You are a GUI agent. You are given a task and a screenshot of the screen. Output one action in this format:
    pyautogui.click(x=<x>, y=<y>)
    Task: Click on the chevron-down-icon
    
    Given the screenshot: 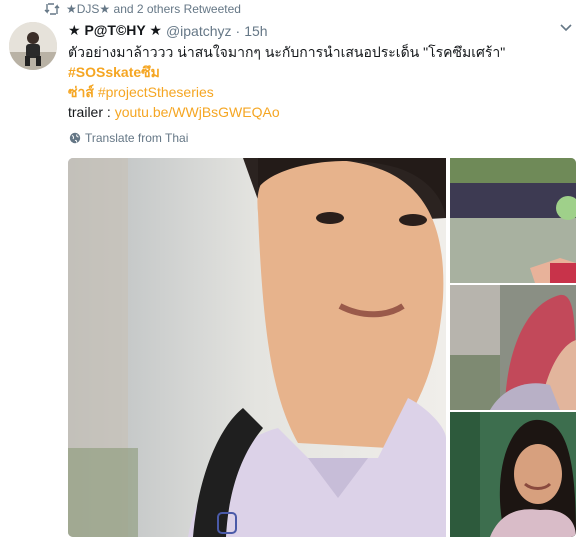 What is the action you would take?
    pyautogui.click(x=566, y=28)
    